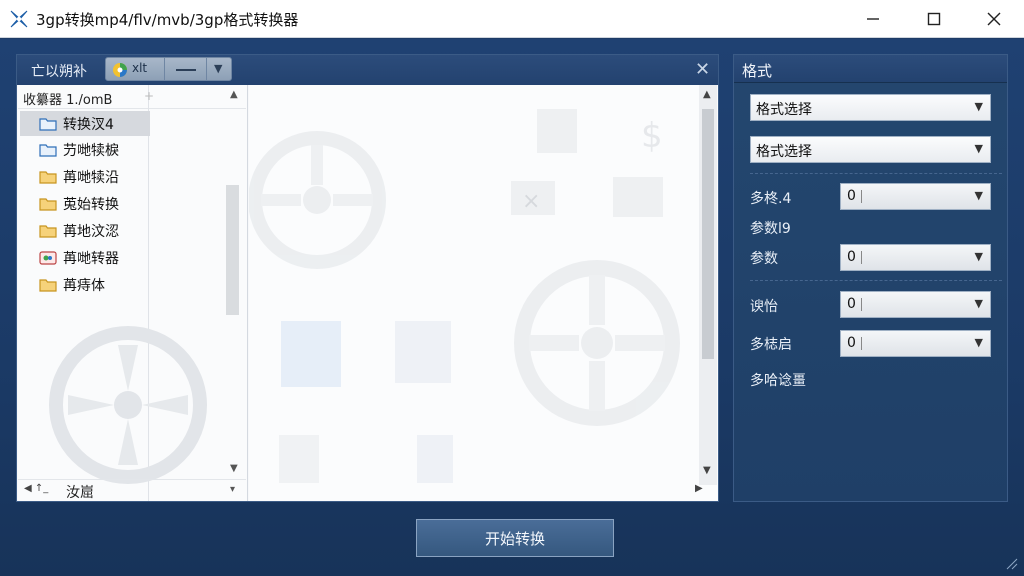 This screenshot has width=1024, height=576. I want to click on tree-item: 莵始转换, so click(85, 203).